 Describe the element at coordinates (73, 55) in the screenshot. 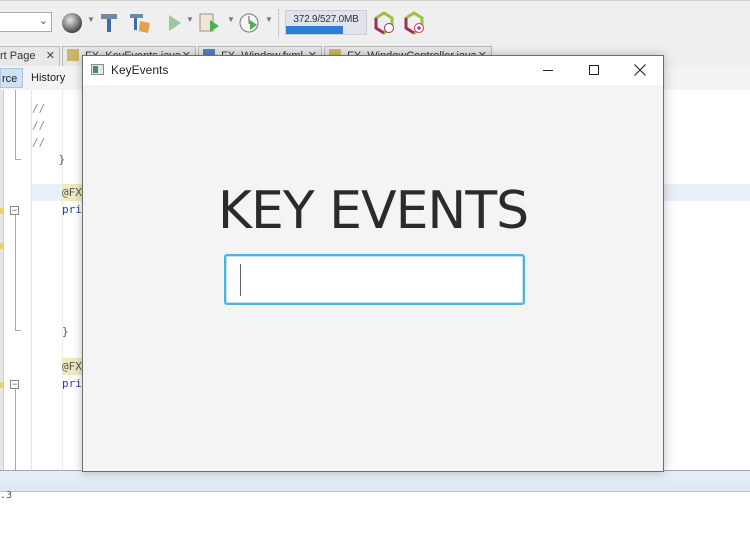

I see `java-file-icon` at that location.